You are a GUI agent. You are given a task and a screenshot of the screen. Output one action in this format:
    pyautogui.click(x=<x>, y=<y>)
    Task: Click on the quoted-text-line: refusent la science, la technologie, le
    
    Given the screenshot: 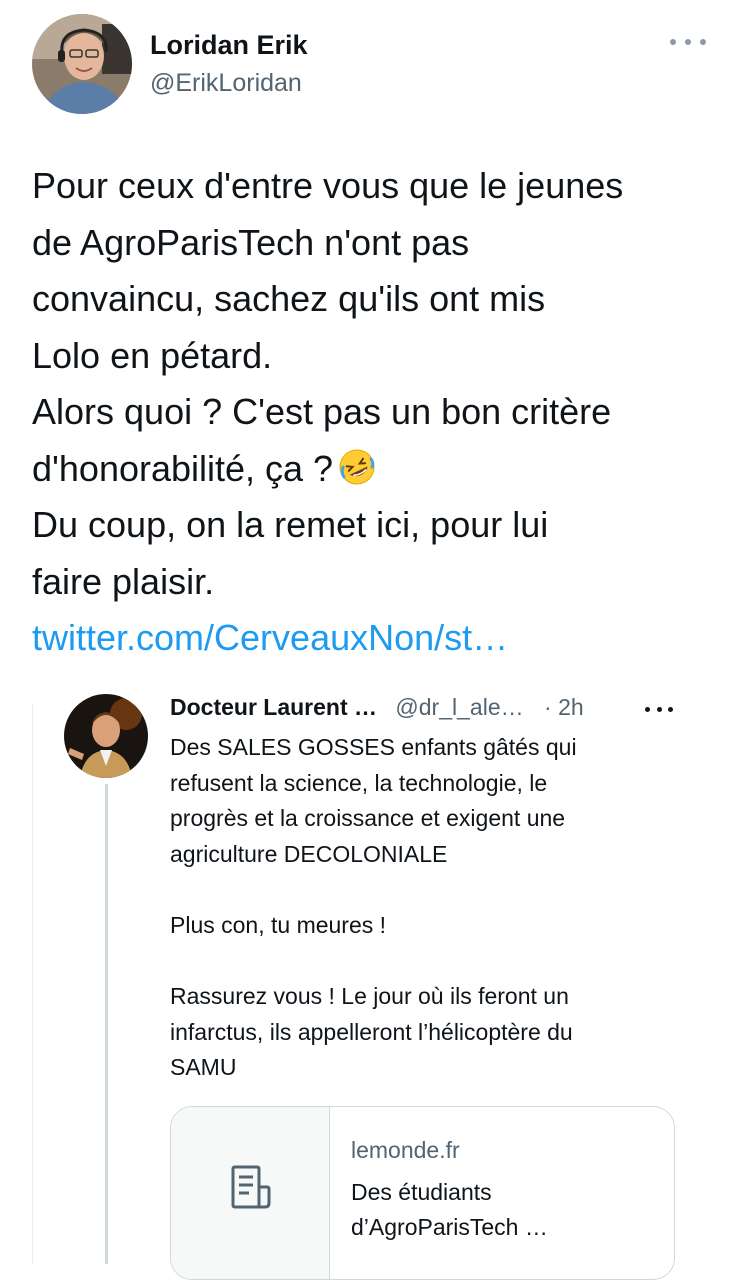 What is the action you would take?
    pyautogui.click(x=359, y=782)
    